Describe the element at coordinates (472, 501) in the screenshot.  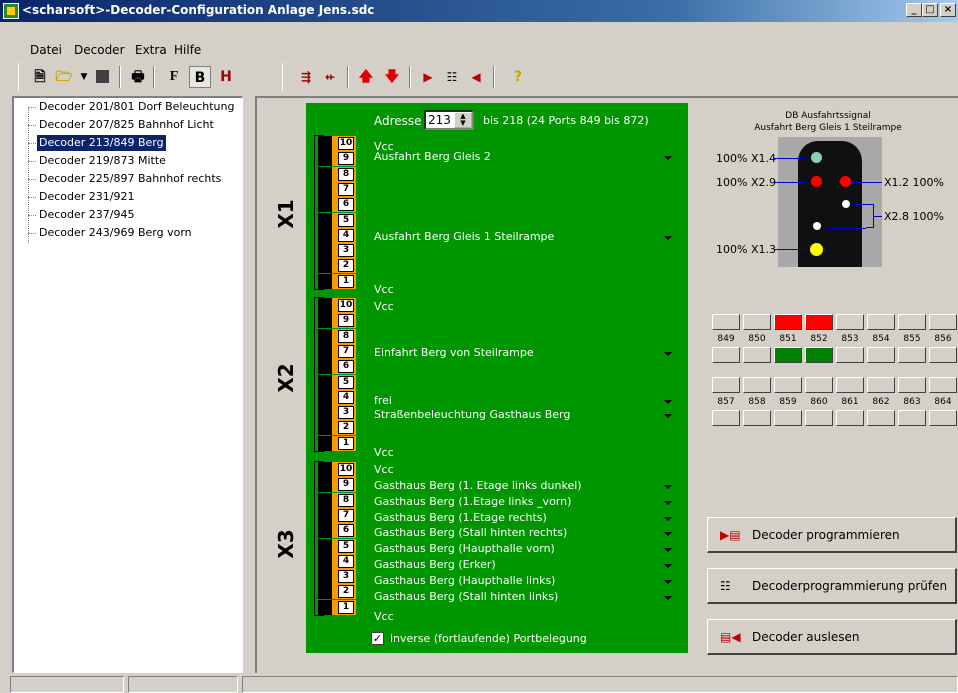
I see `x3-port-8: Gasthaus Berg (1.Etage links _vorn)` at that location.